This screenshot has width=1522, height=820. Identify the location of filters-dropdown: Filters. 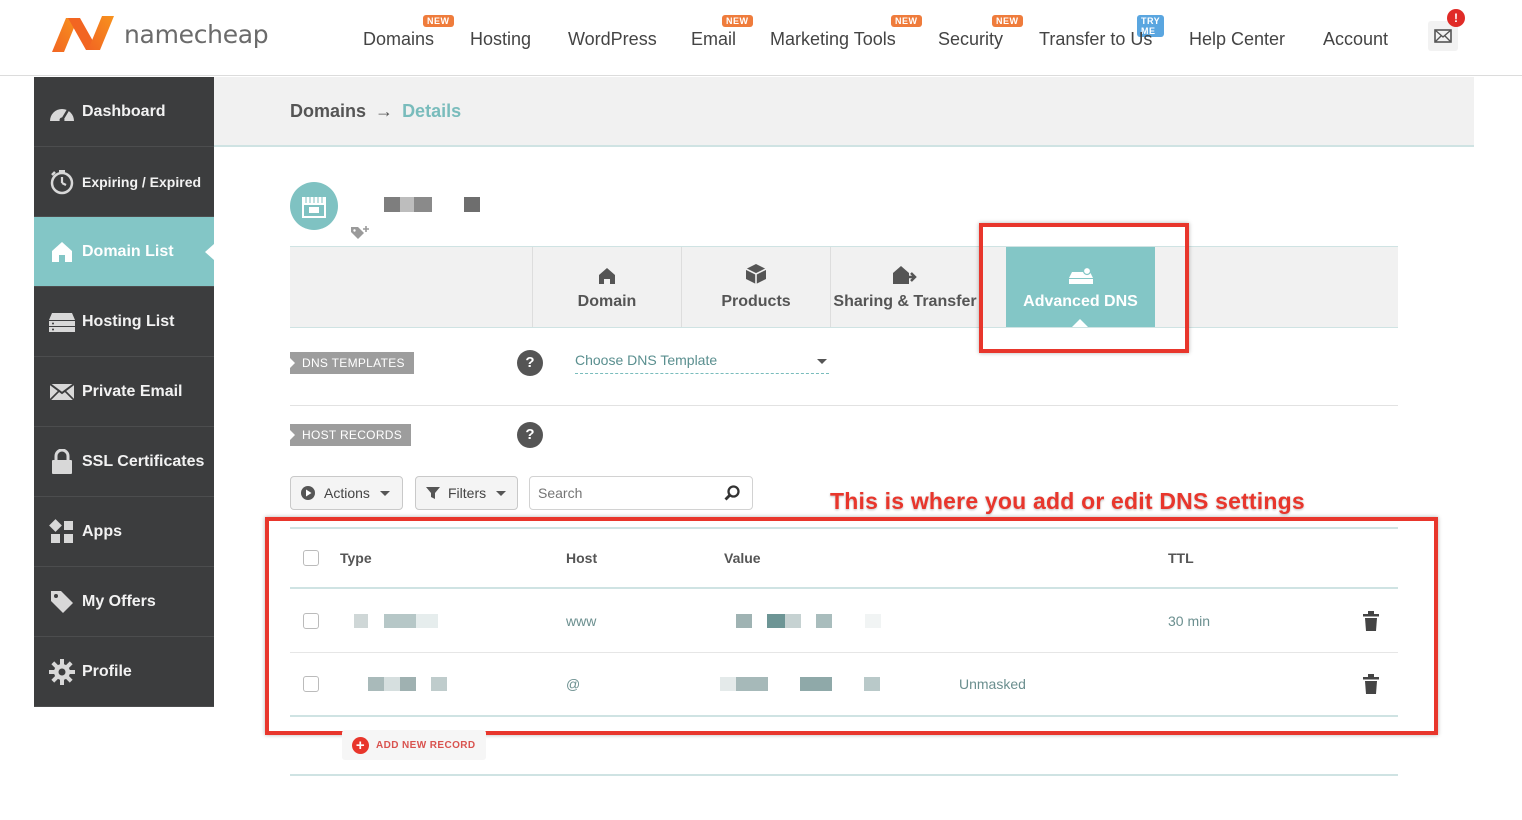
(466, 493).